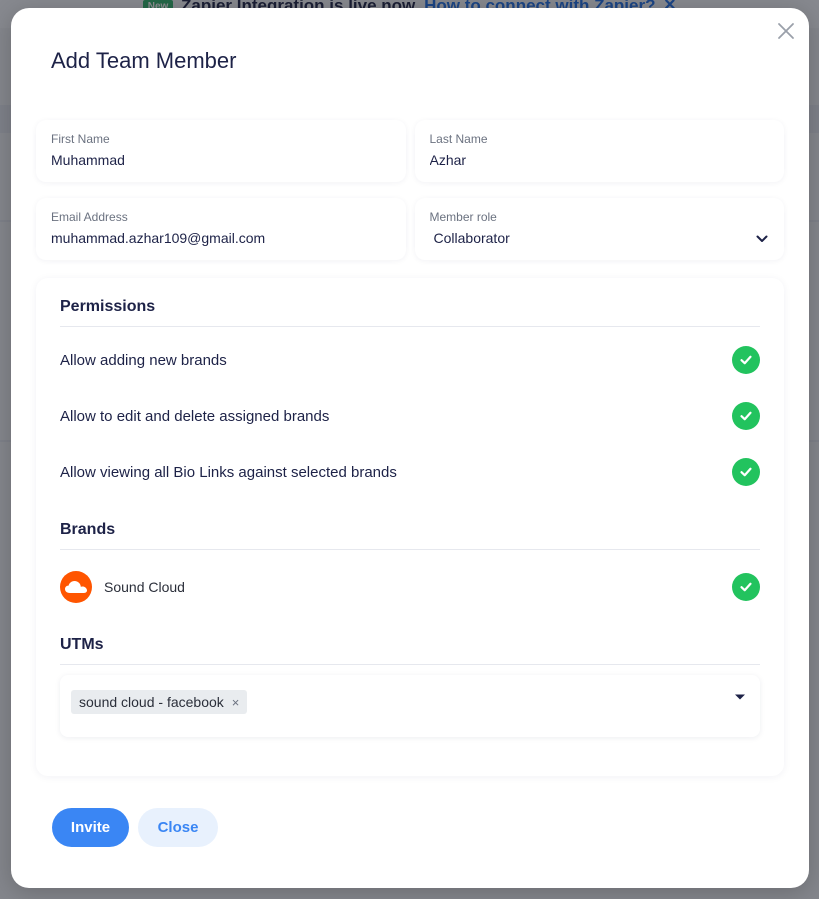 The height and width of the screenshot is (899, 819). I want to click on close-icon, so click(786, 31).